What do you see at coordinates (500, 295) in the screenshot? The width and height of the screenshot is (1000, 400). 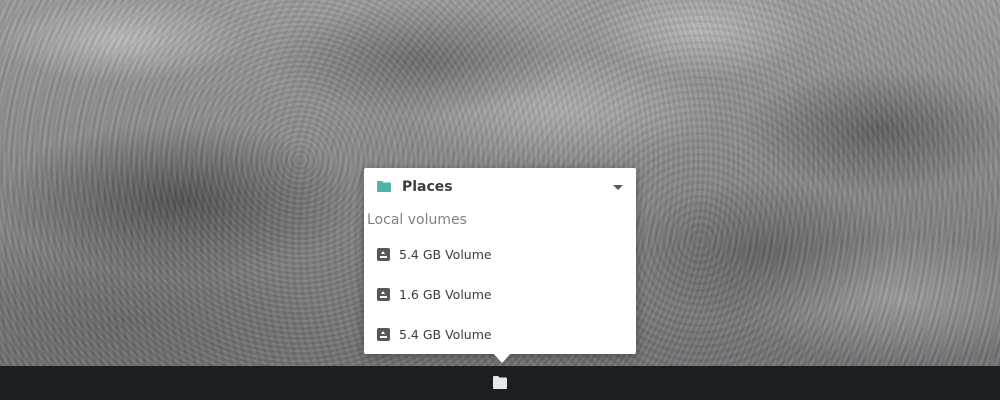 I see `volume-item: 1.6 GB Volume` at bounding box center [500, 295].